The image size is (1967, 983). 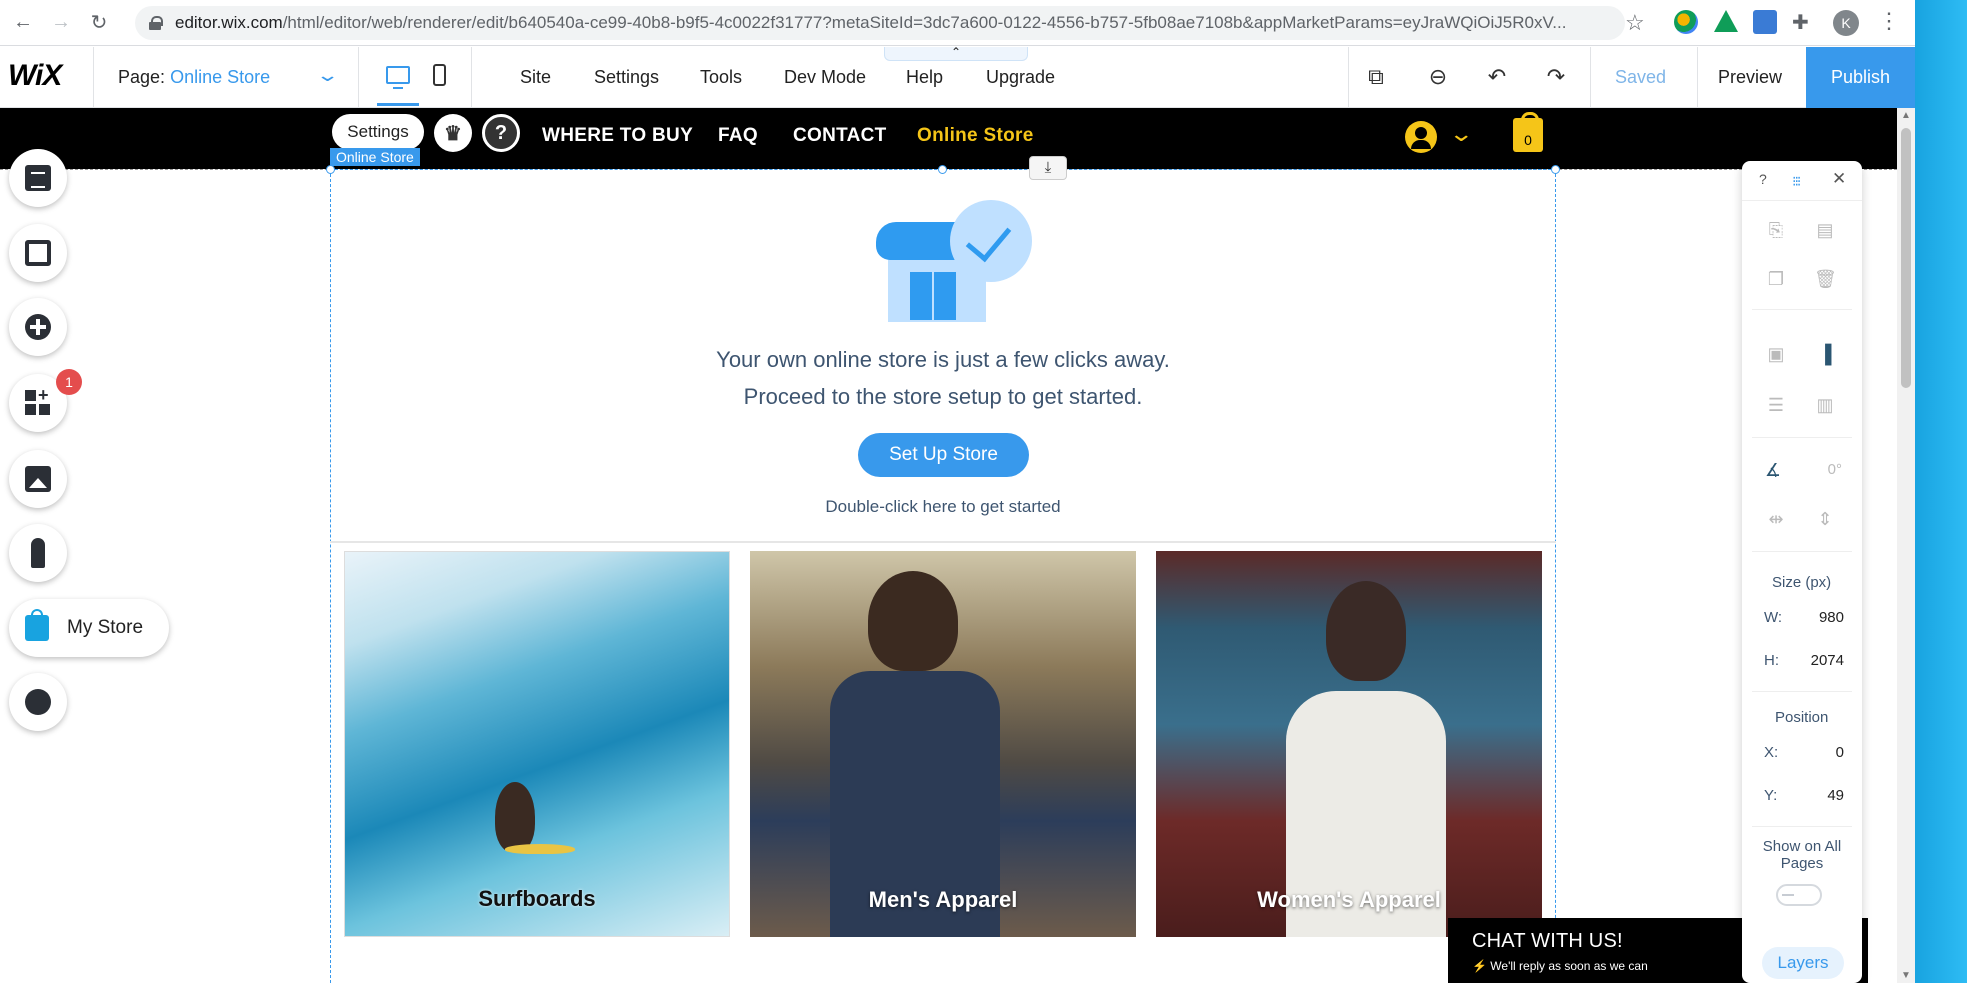 What do you see at coordinates (721, 77) in the screenshot?
I see `menu-tools: Tools` at bounding box center [721, 77].